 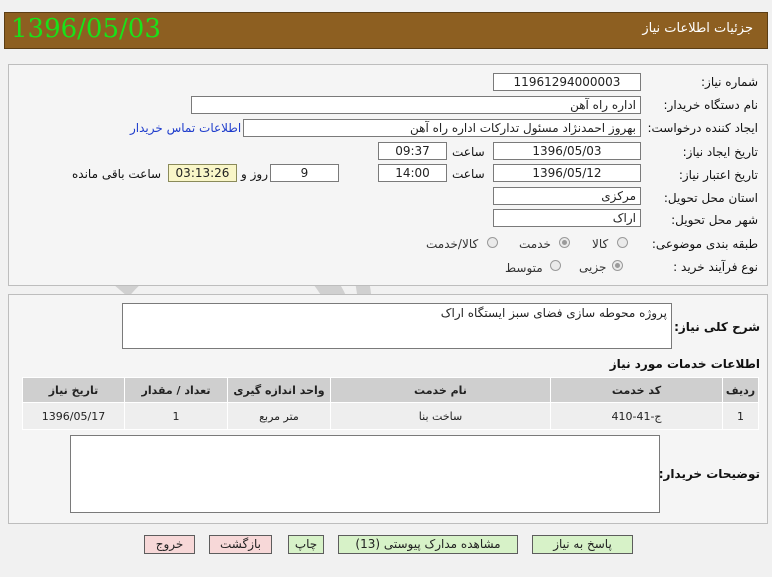 I want to click on category-option-service-radio, so click(x=564, y=242).